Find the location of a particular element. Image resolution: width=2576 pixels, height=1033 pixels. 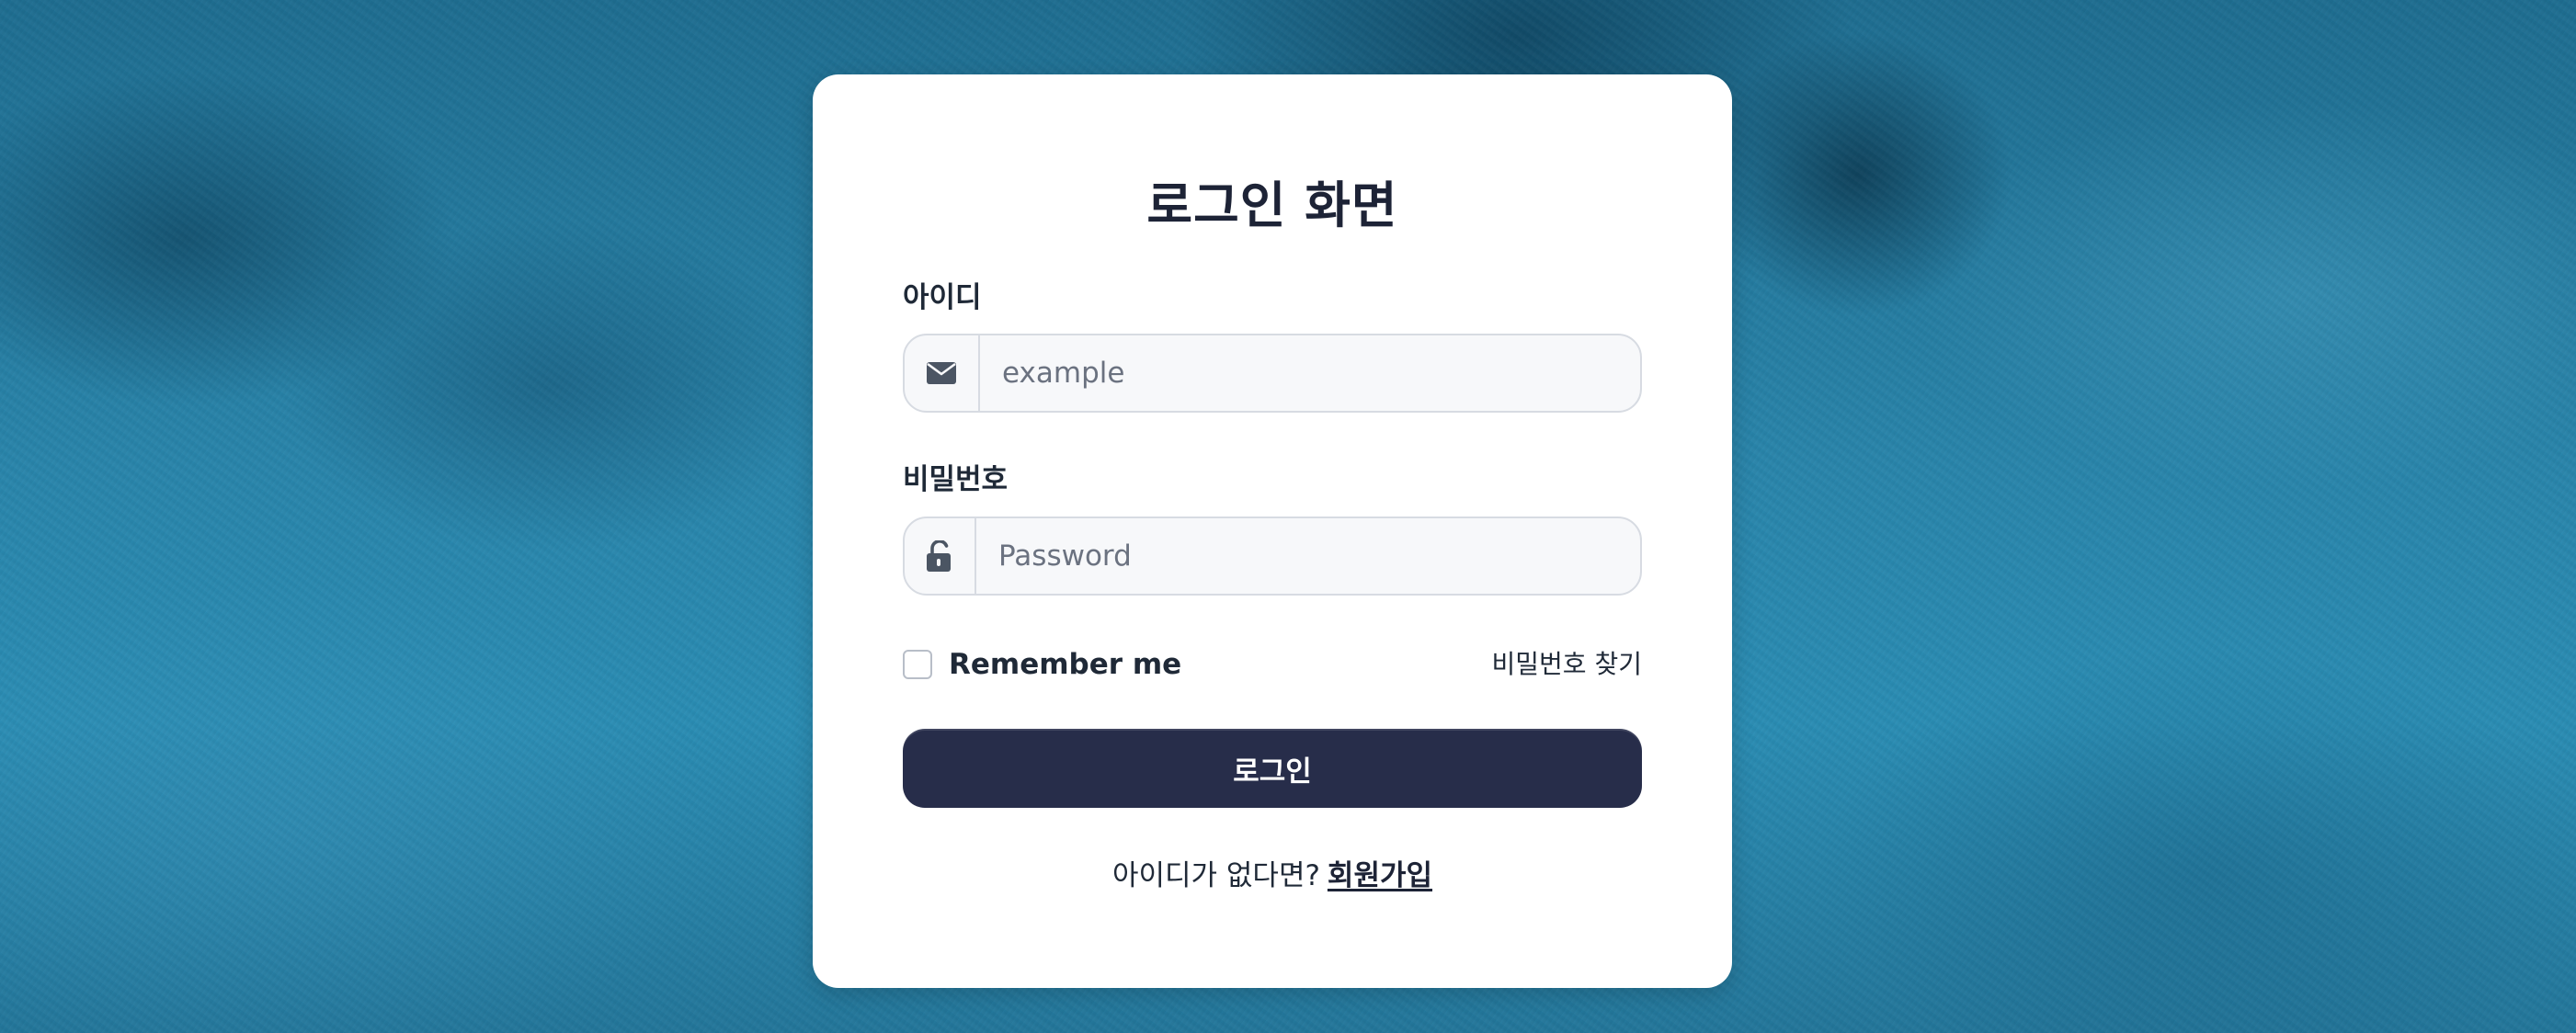

id-input-group is located at coordinates (1272, 373).